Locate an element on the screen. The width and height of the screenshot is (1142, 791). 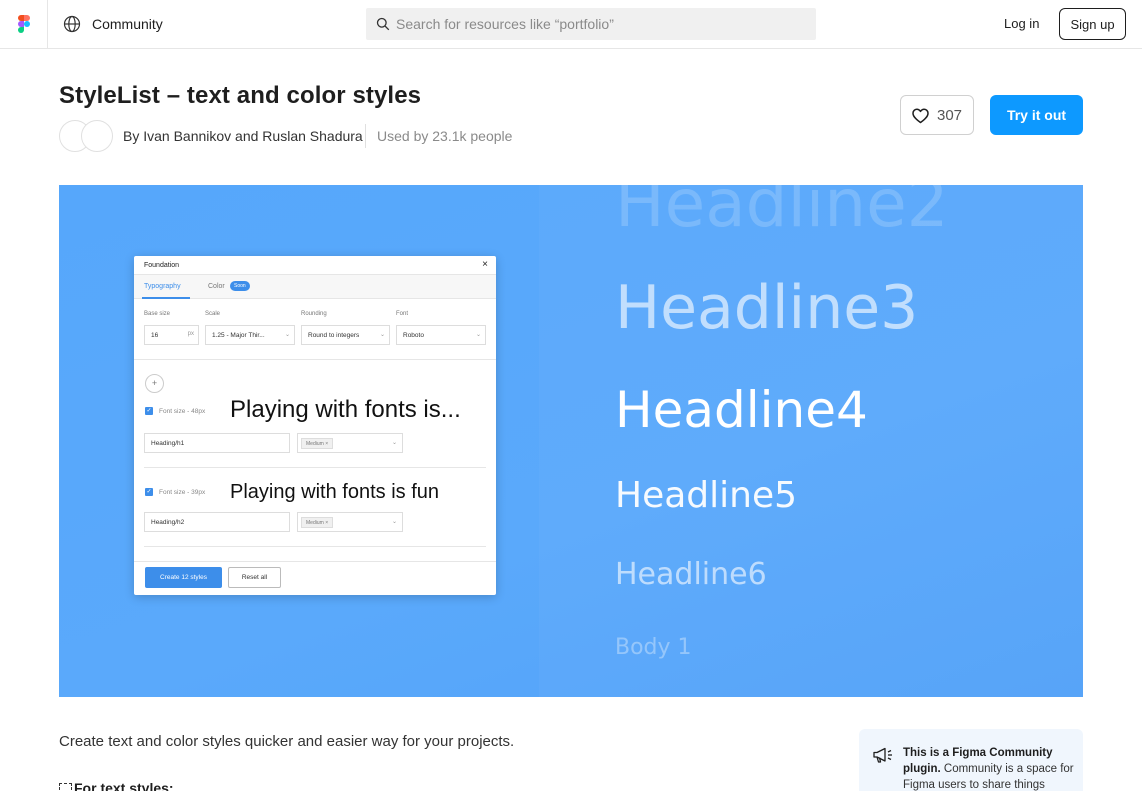
authors-link: By Ivan Bannikov and Ruslan Shadura is located at coordinates (243, 136).